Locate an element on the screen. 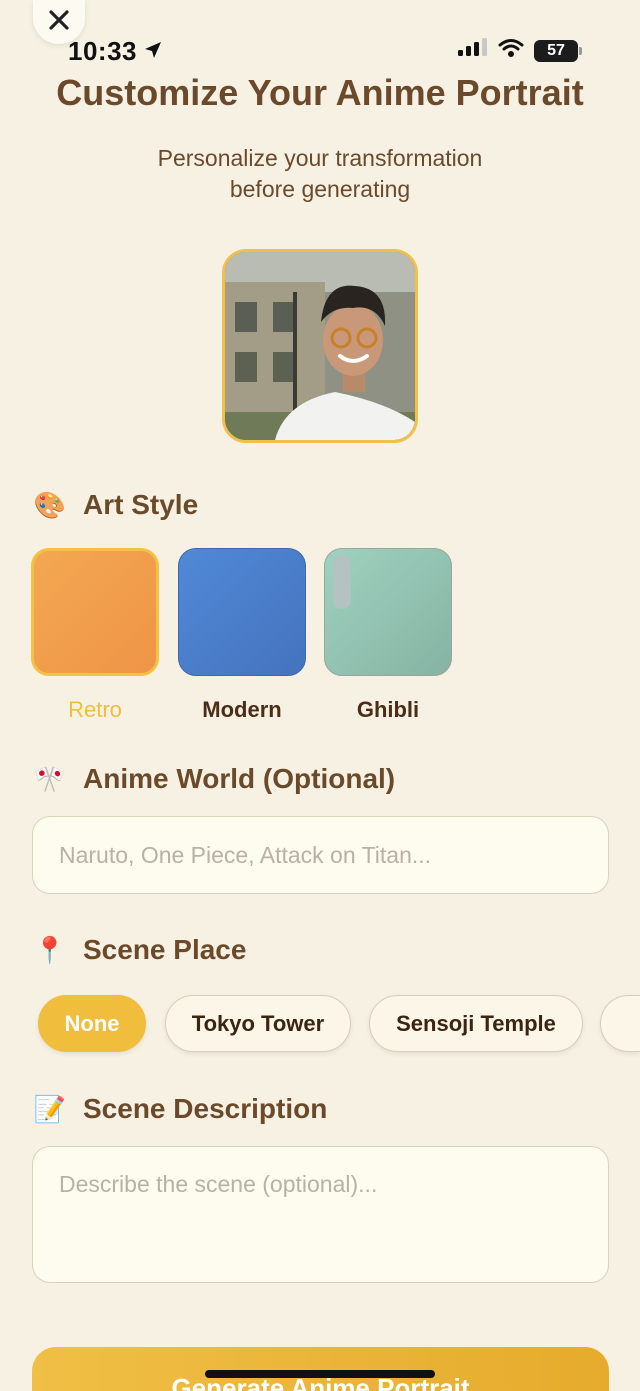 The width and height of the screenshot is (640, 1391). palette-icon: 🎨 is located at coordinates (50, 504).